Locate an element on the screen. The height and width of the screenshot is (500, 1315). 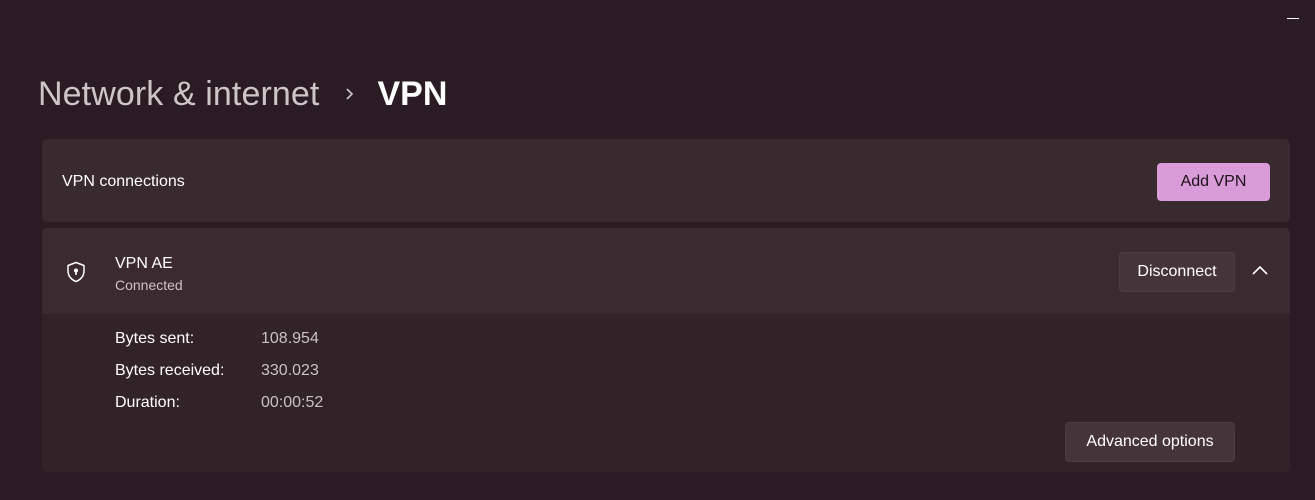
stat-row-bytes-received: Bytes received: 330.023 is located at coordinates (217, 372).